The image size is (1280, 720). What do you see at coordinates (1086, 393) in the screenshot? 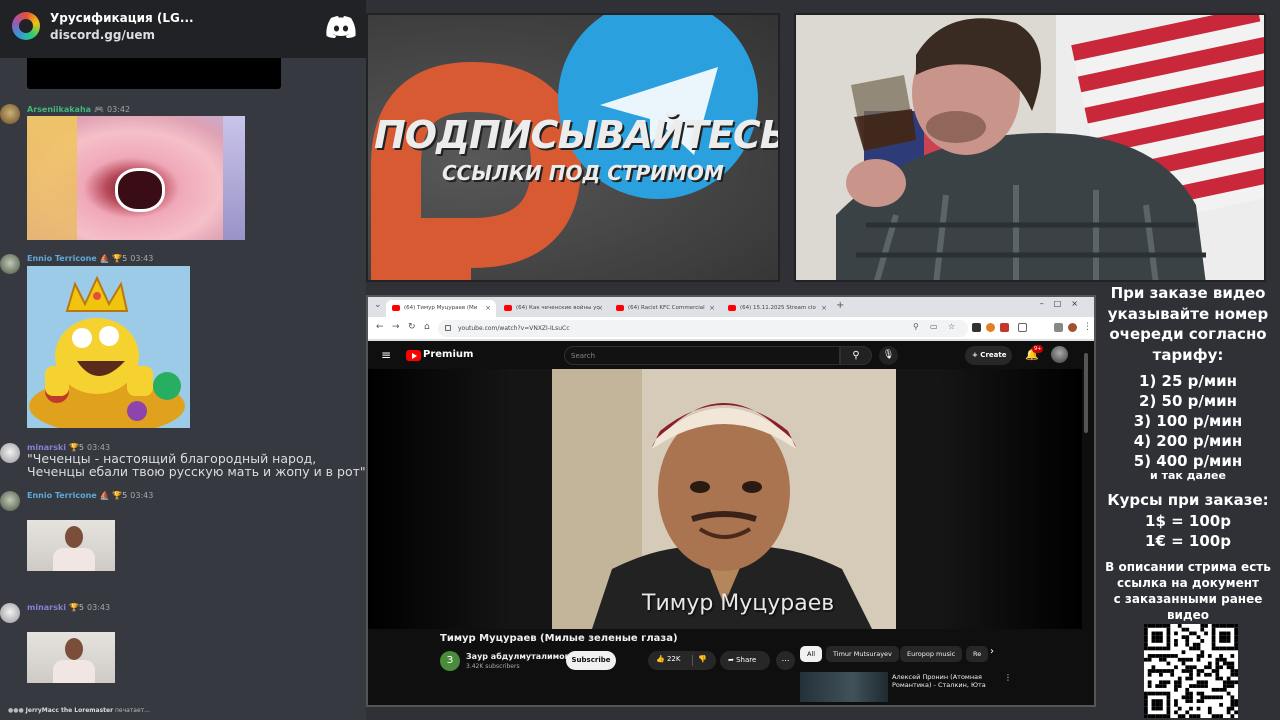
I see `scrollbar` at bounding box center [1086, 393].